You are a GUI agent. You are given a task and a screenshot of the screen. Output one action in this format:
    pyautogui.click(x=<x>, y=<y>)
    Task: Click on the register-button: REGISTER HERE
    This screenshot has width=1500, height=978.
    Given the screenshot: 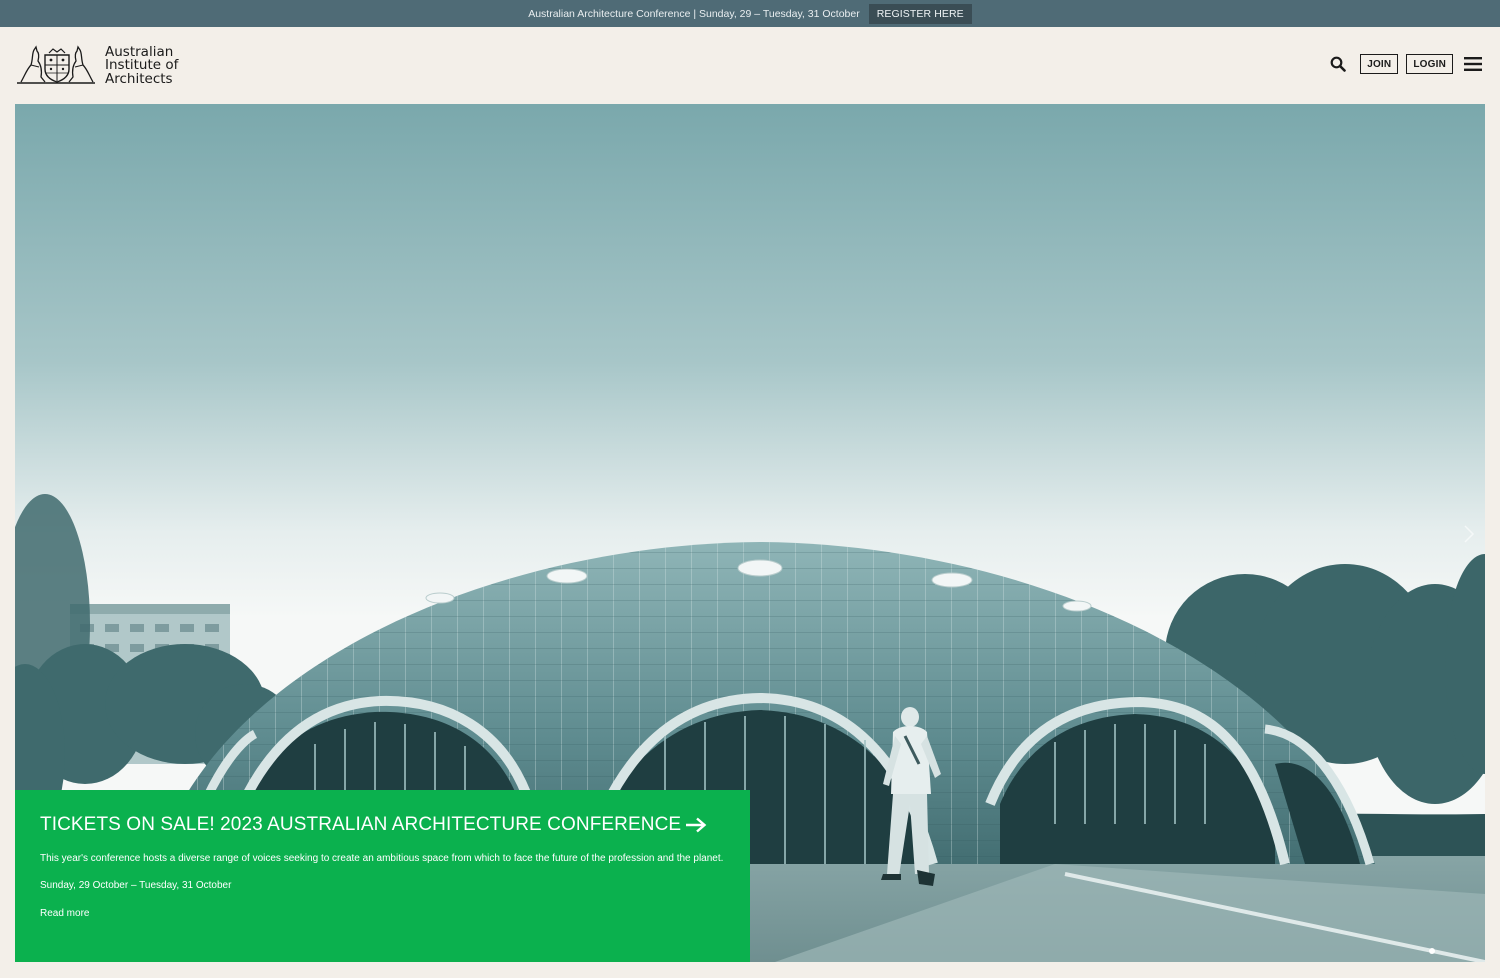 What is the action you would take?
    pyautogui.click(x=920, y=13)
    